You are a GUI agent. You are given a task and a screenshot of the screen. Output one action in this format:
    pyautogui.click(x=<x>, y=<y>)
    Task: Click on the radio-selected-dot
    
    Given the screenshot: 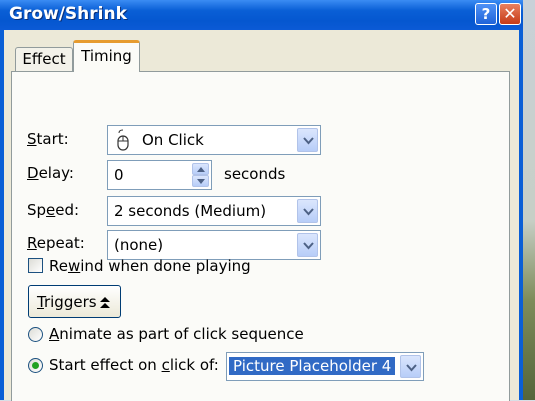 What is the action you would take?
    pyautogui.click(x=35, y=365)
    